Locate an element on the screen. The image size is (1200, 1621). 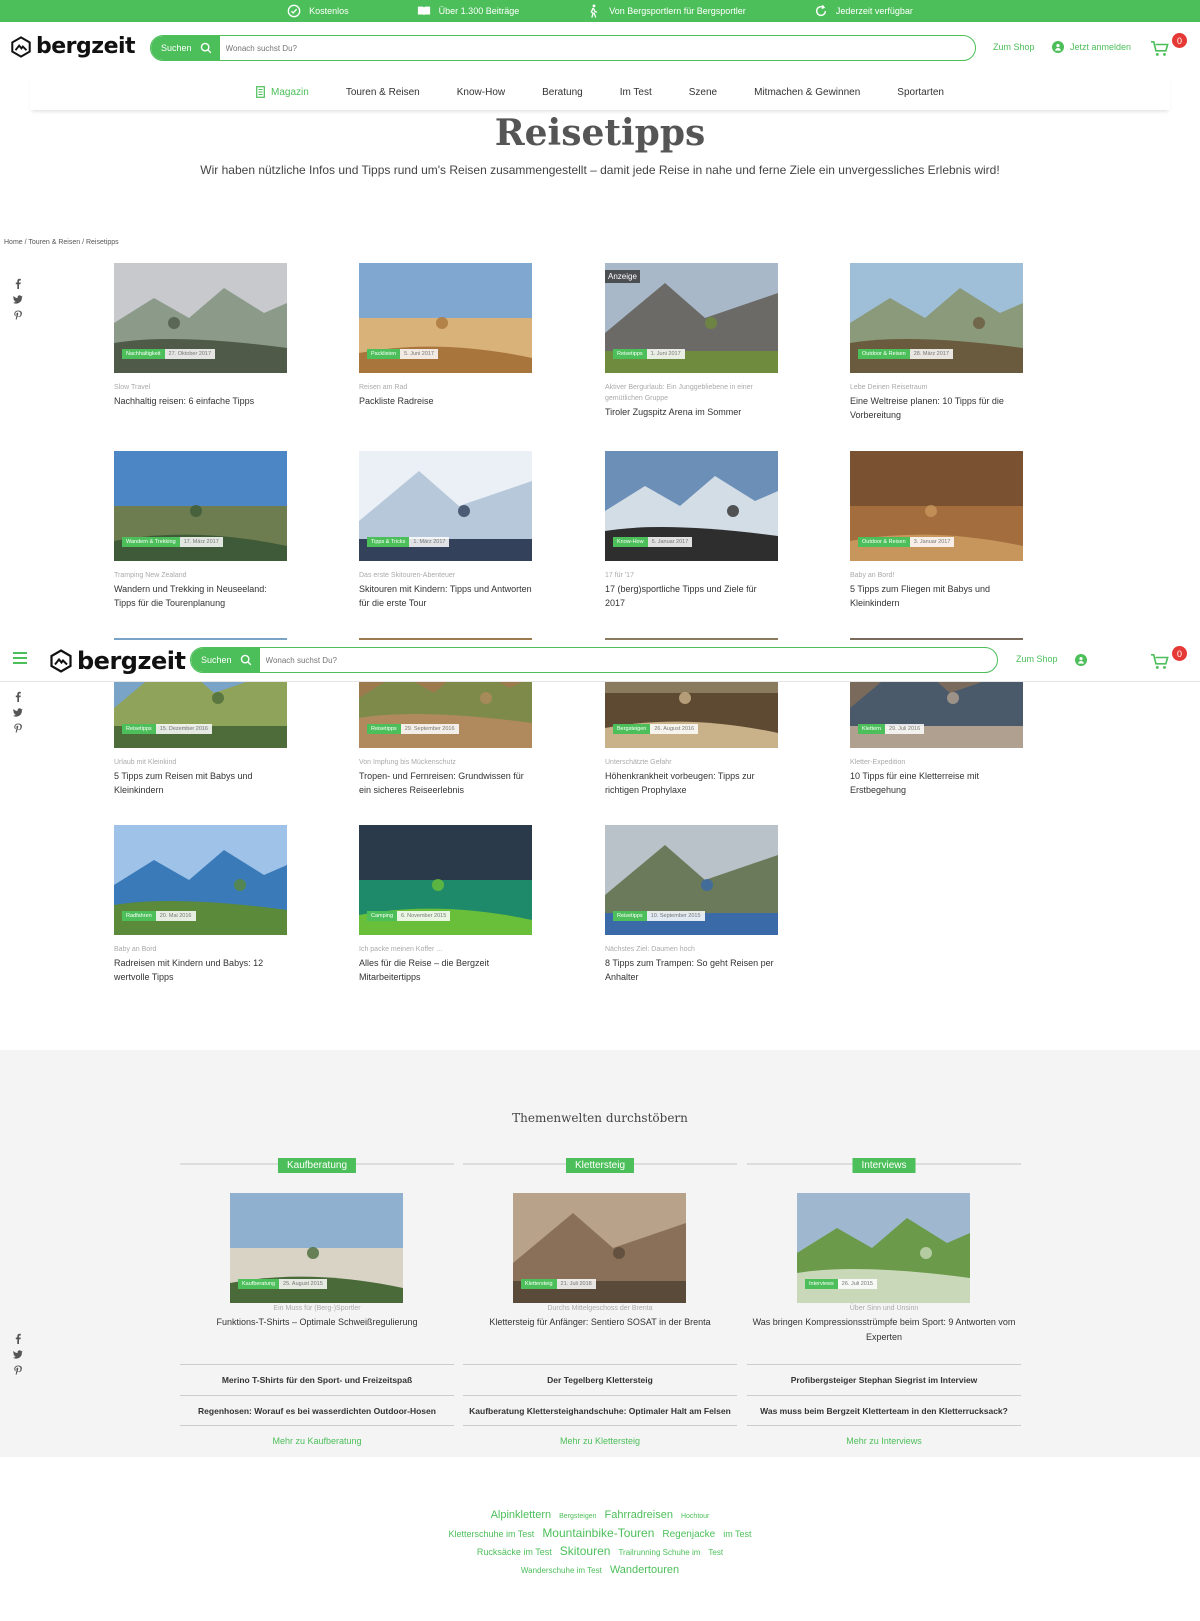
tag-cloud-item: Hochtour is located at coordinates (695, 1517).